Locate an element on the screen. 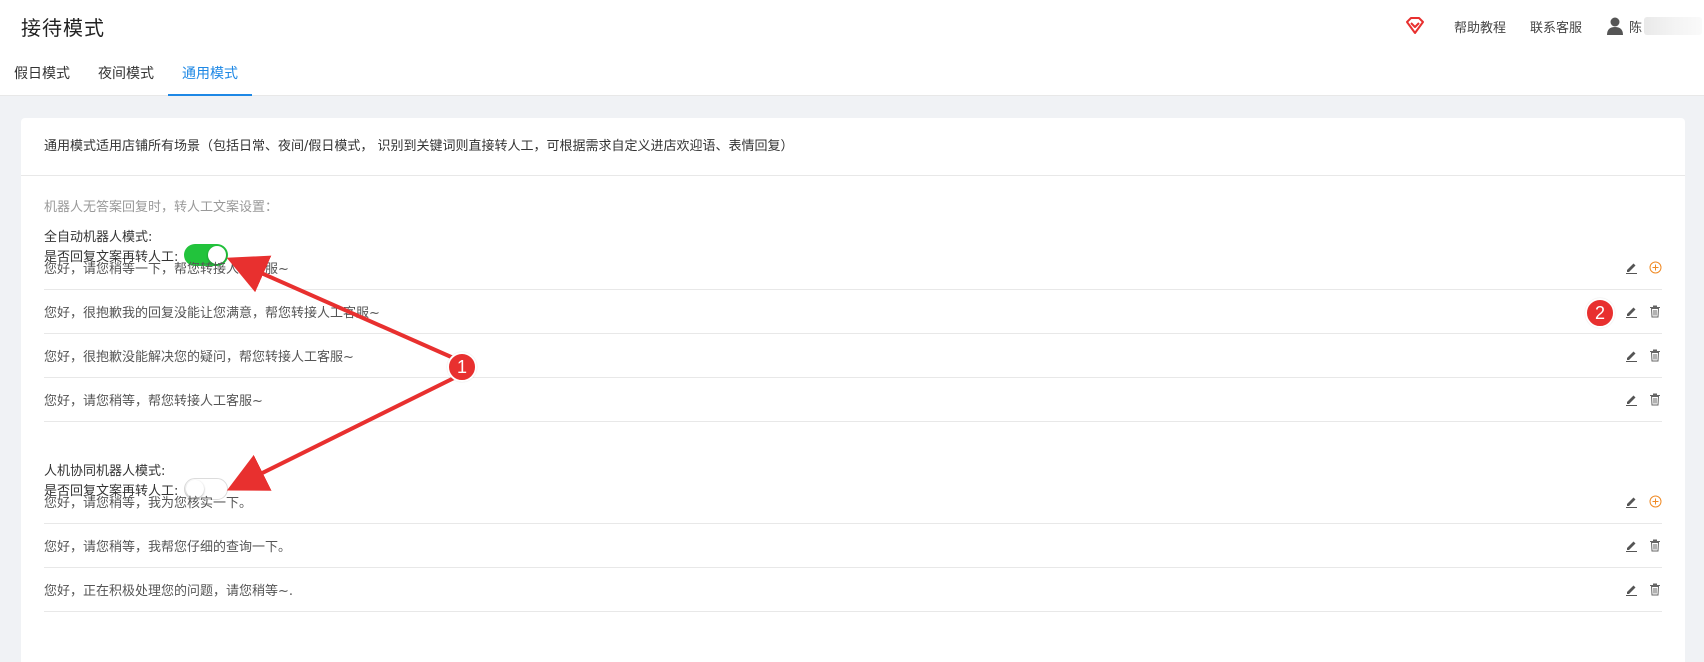 This screenshot has width=1704, height=662. reply-text: 您好，请您稍等，我为您核实一下。 is located at coordinates (148, 503).